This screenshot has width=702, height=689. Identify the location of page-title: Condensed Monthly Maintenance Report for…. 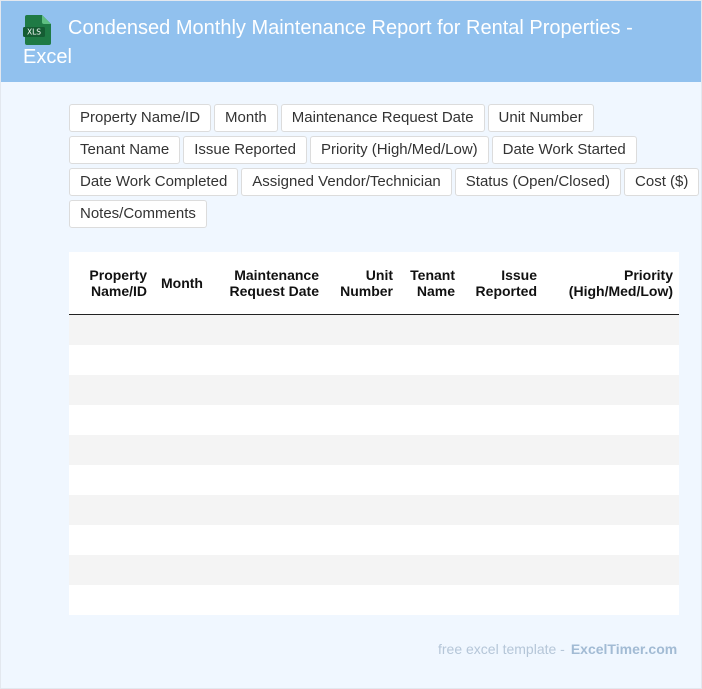
(328, 42).